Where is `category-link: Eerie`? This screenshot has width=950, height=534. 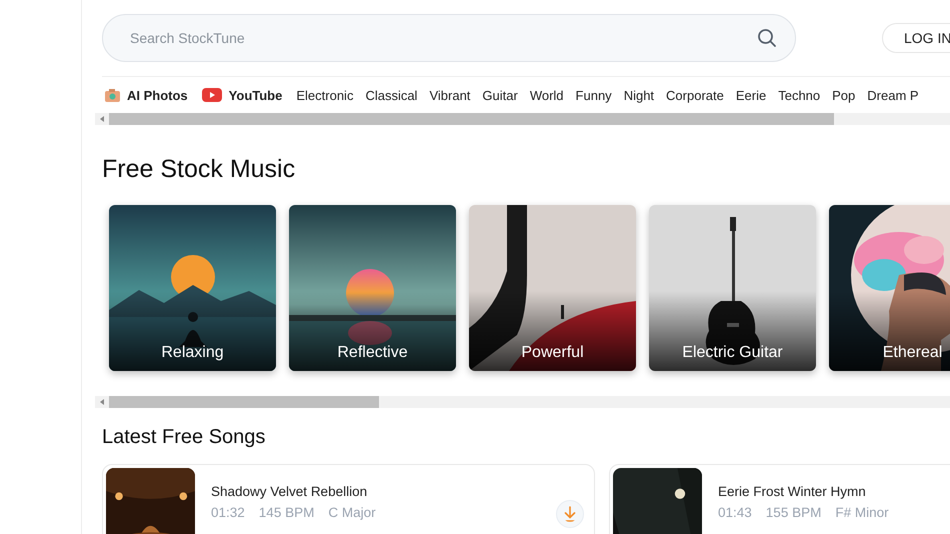
category-link: Eerie is located at coordinates (751, 95).